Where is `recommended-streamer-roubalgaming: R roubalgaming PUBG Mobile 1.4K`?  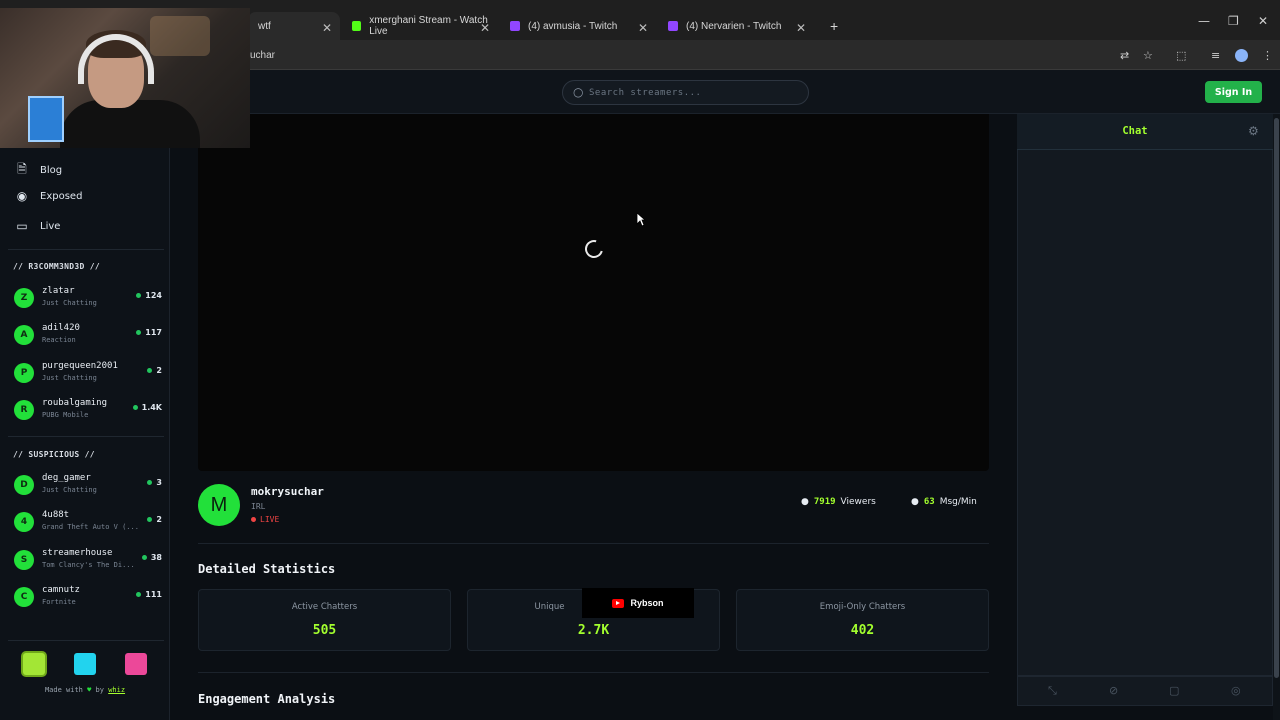
recommended-streamer-roubalgaming: R roubalgaming PUBG Mobile 1.4K is located at coordinates (88, 411).